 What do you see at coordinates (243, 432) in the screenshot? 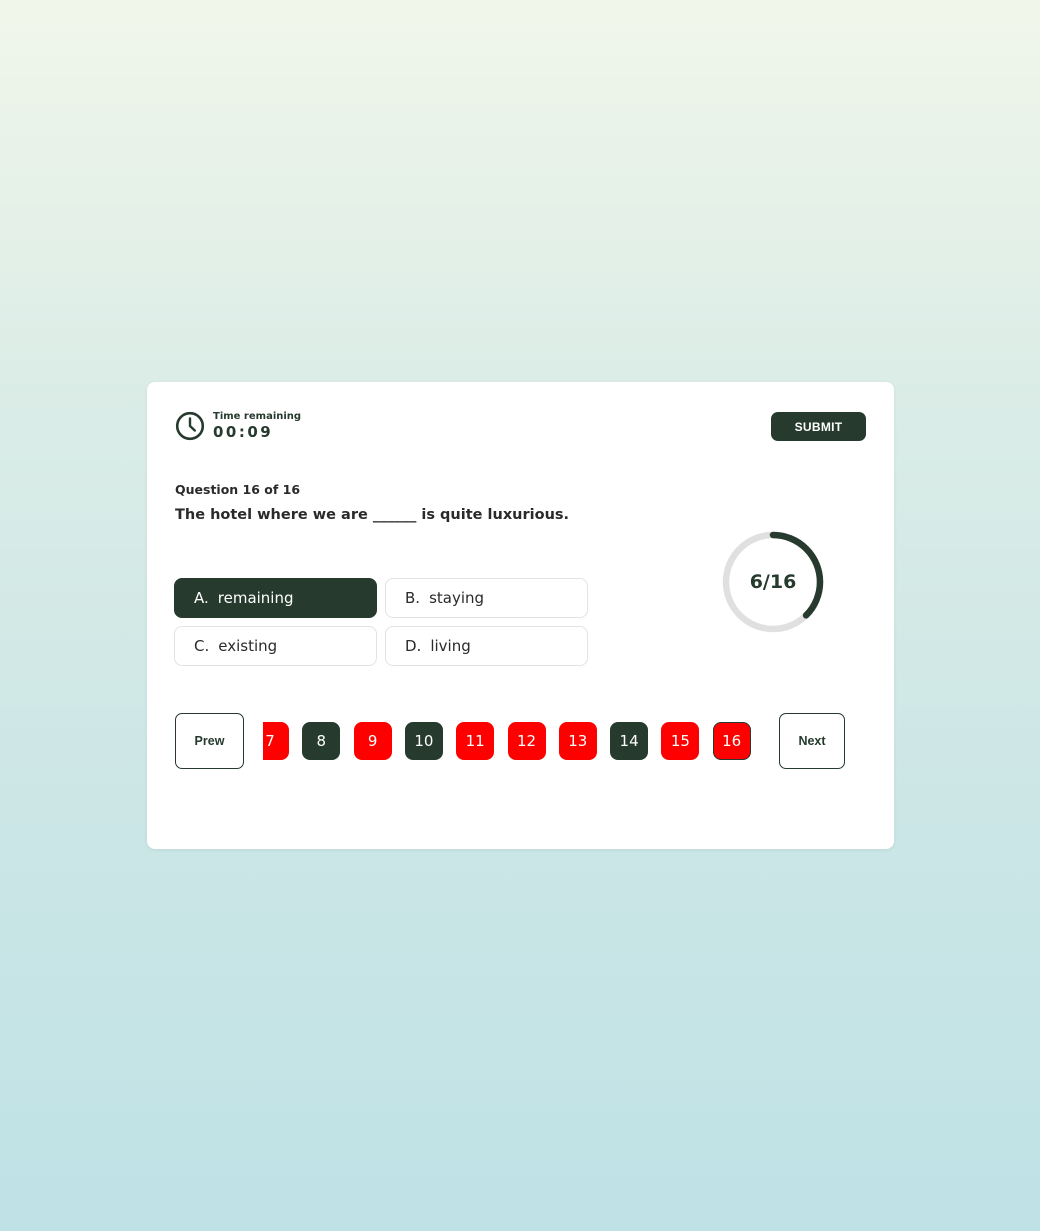
I see `timer-value: 00:09` at bounding box center [243, 432].